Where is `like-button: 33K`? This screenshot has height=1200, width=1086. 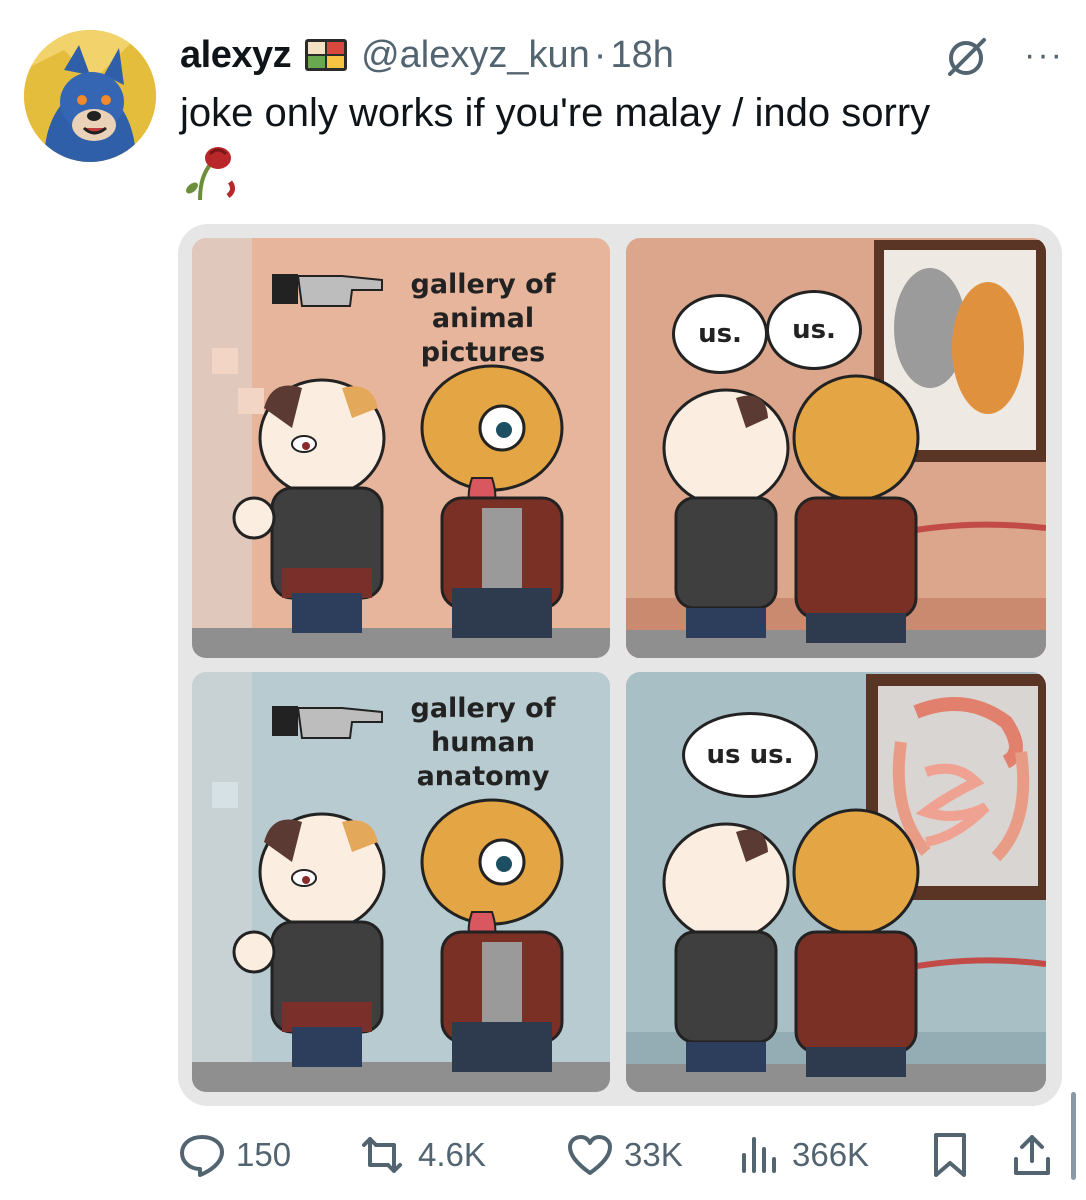
like-button: 33K is located at coordinates (624, 1155).